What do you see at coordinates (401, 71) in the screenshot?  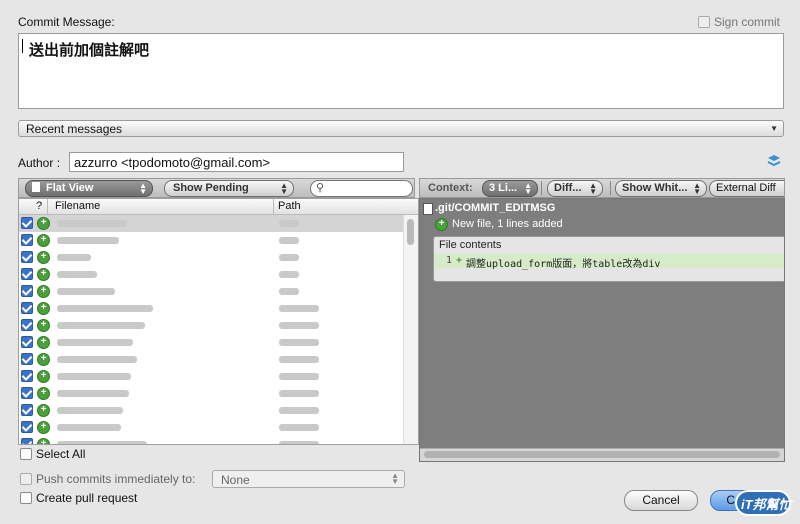 I see `commit-message-input: 送出前加個註解吧` at bounding box center [401, 71].